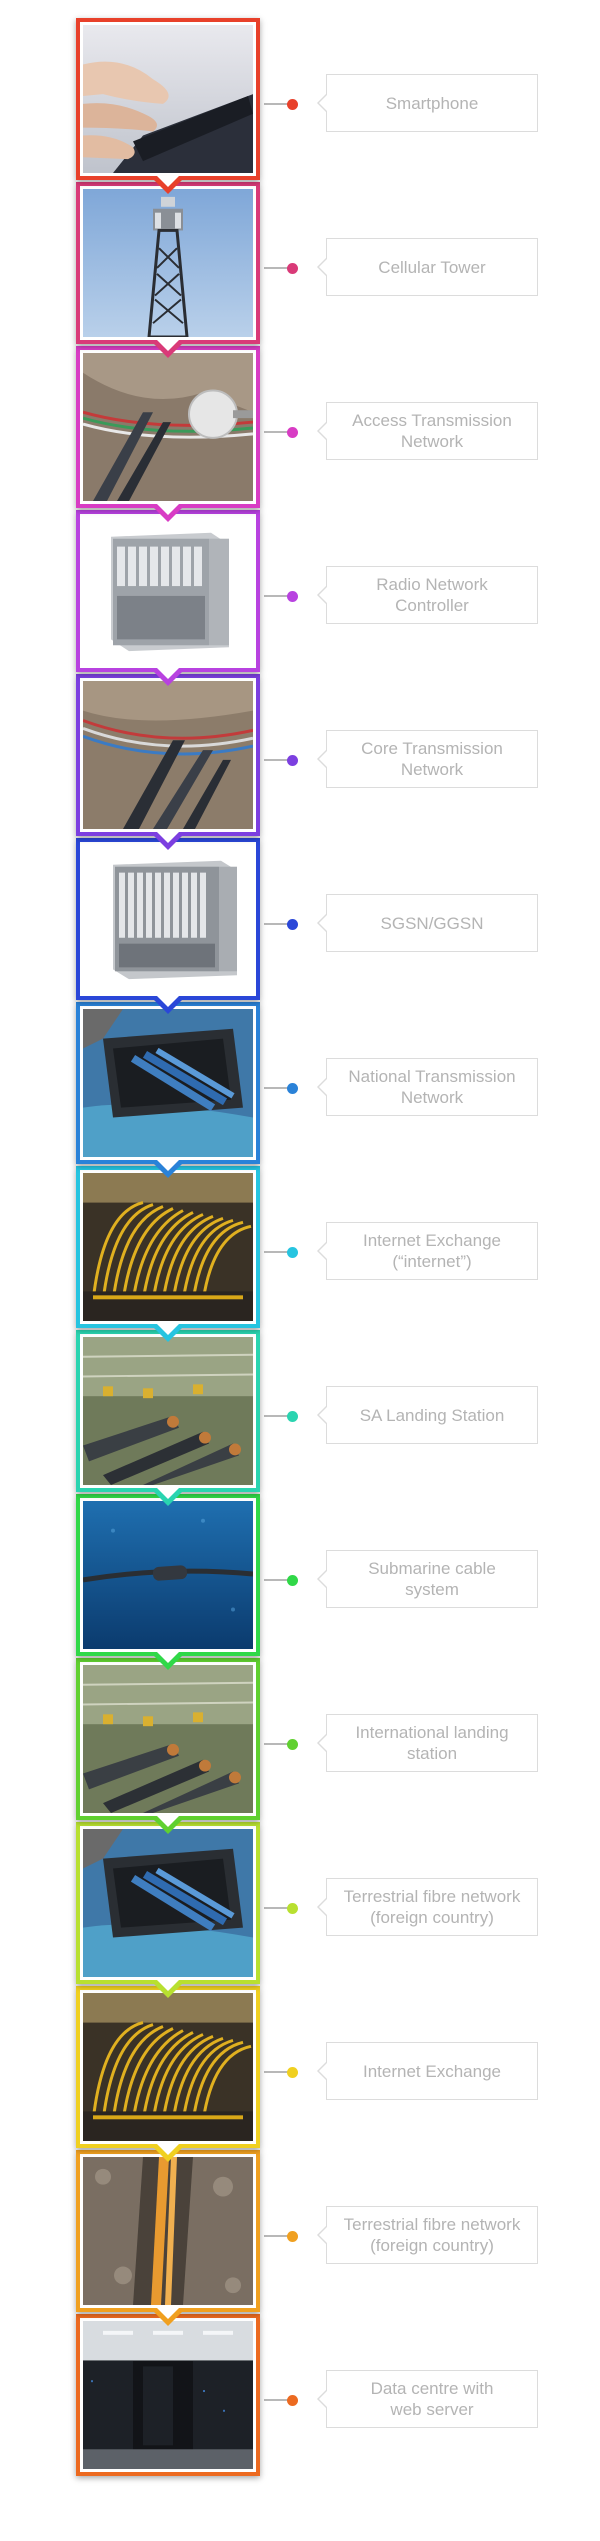 Image resolution: width=600 pixels, height=2541 pixels. I want to click on stage-label-box: Smartphone, so click(427, 103).